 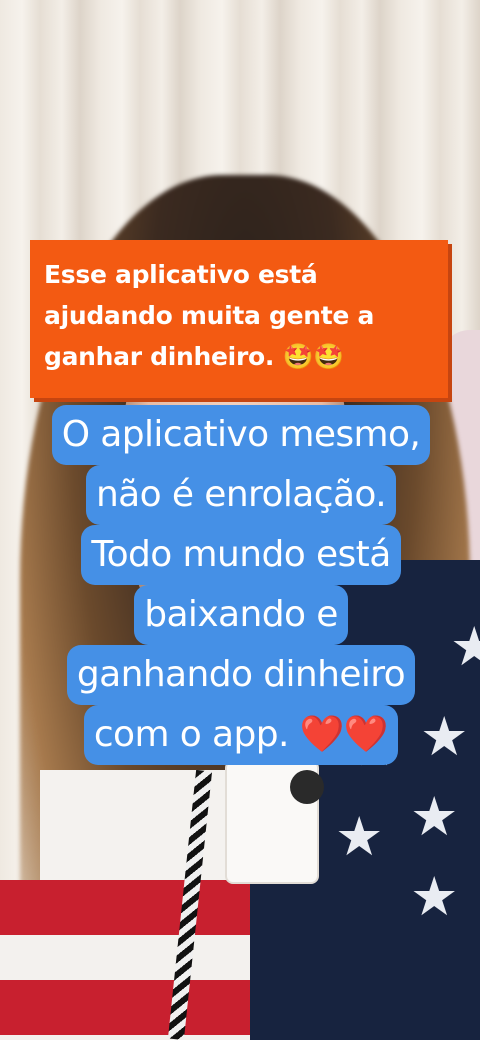 What do you see at coordinates (241, 495) in the screenshot?
I see `caption-main-line-2: não é enrolação.` at bounding box center [241, 495].